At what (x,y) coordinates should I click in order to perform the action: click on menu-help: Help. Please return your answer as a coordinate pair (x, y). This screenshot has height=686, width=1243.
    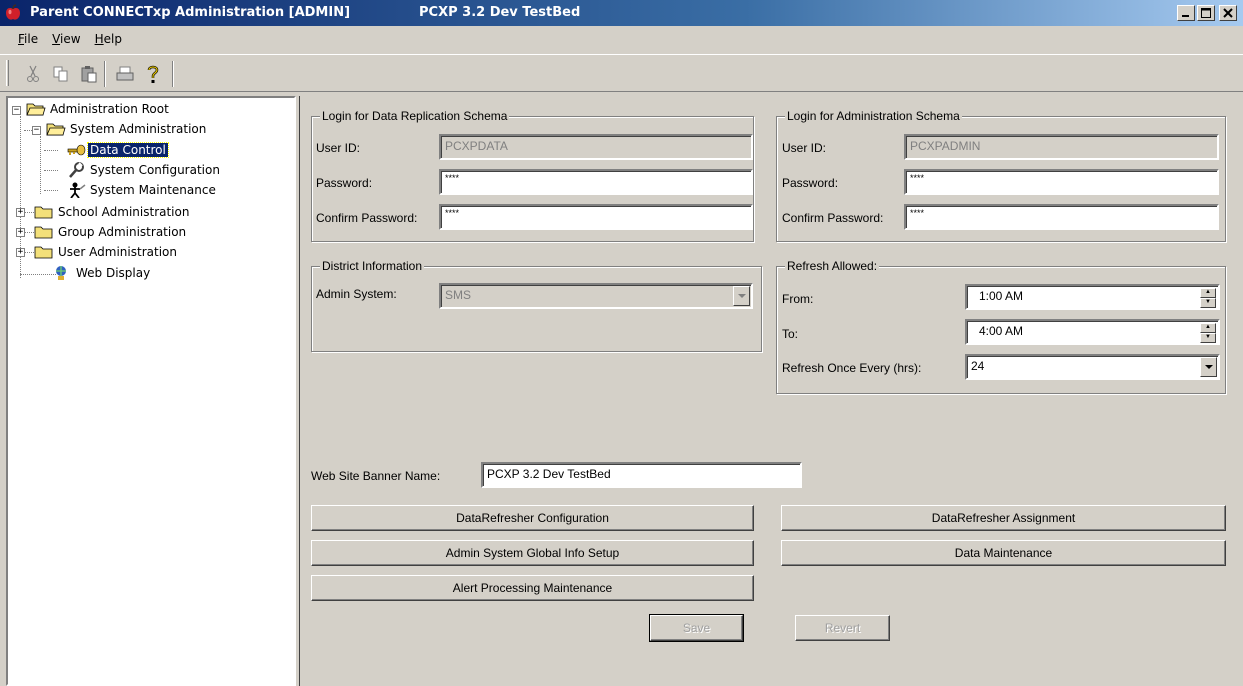
    Looking at the image, I should click on (108, 39).